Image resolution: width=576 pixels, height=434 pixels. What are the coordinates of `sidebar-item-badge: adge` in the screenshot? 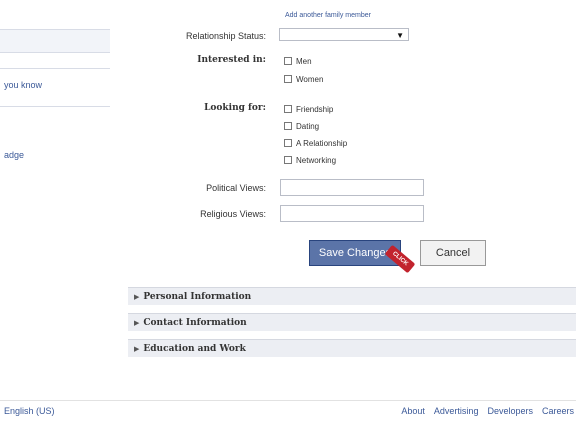 It's located at (14, 155).